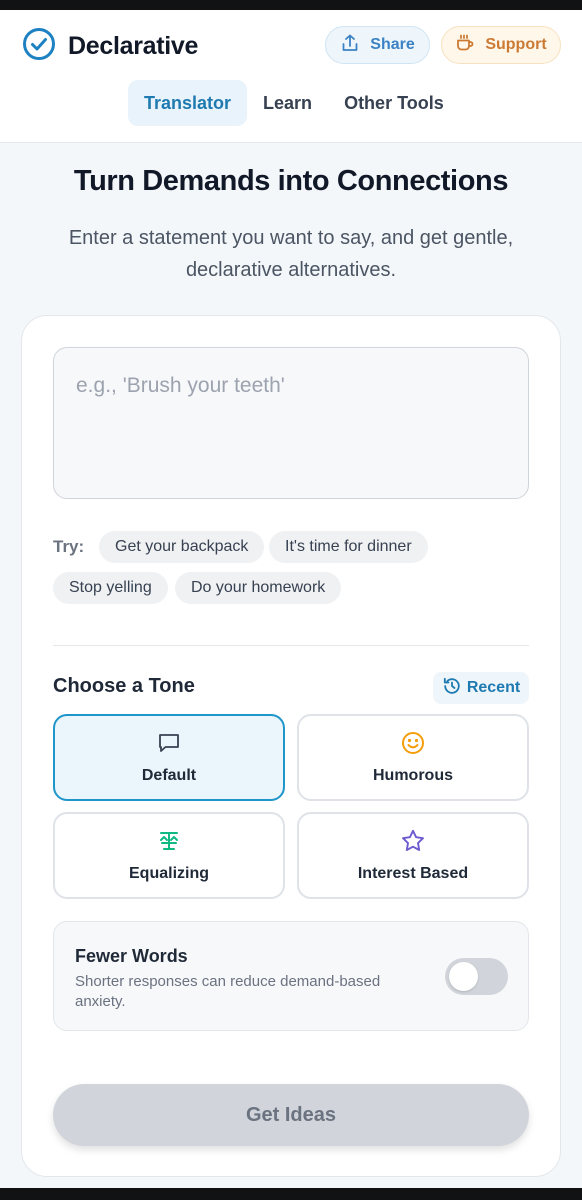 The image size is (582, 1200). What do you see at coordinates (169, 775) in the screenshot?
I see `tone-option-label: Default` at bounding box center [169, 775].